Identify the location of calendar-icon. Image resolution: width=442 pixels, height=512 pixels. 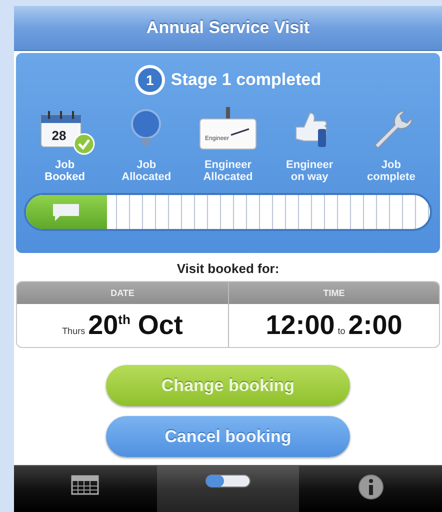
(85, 485).